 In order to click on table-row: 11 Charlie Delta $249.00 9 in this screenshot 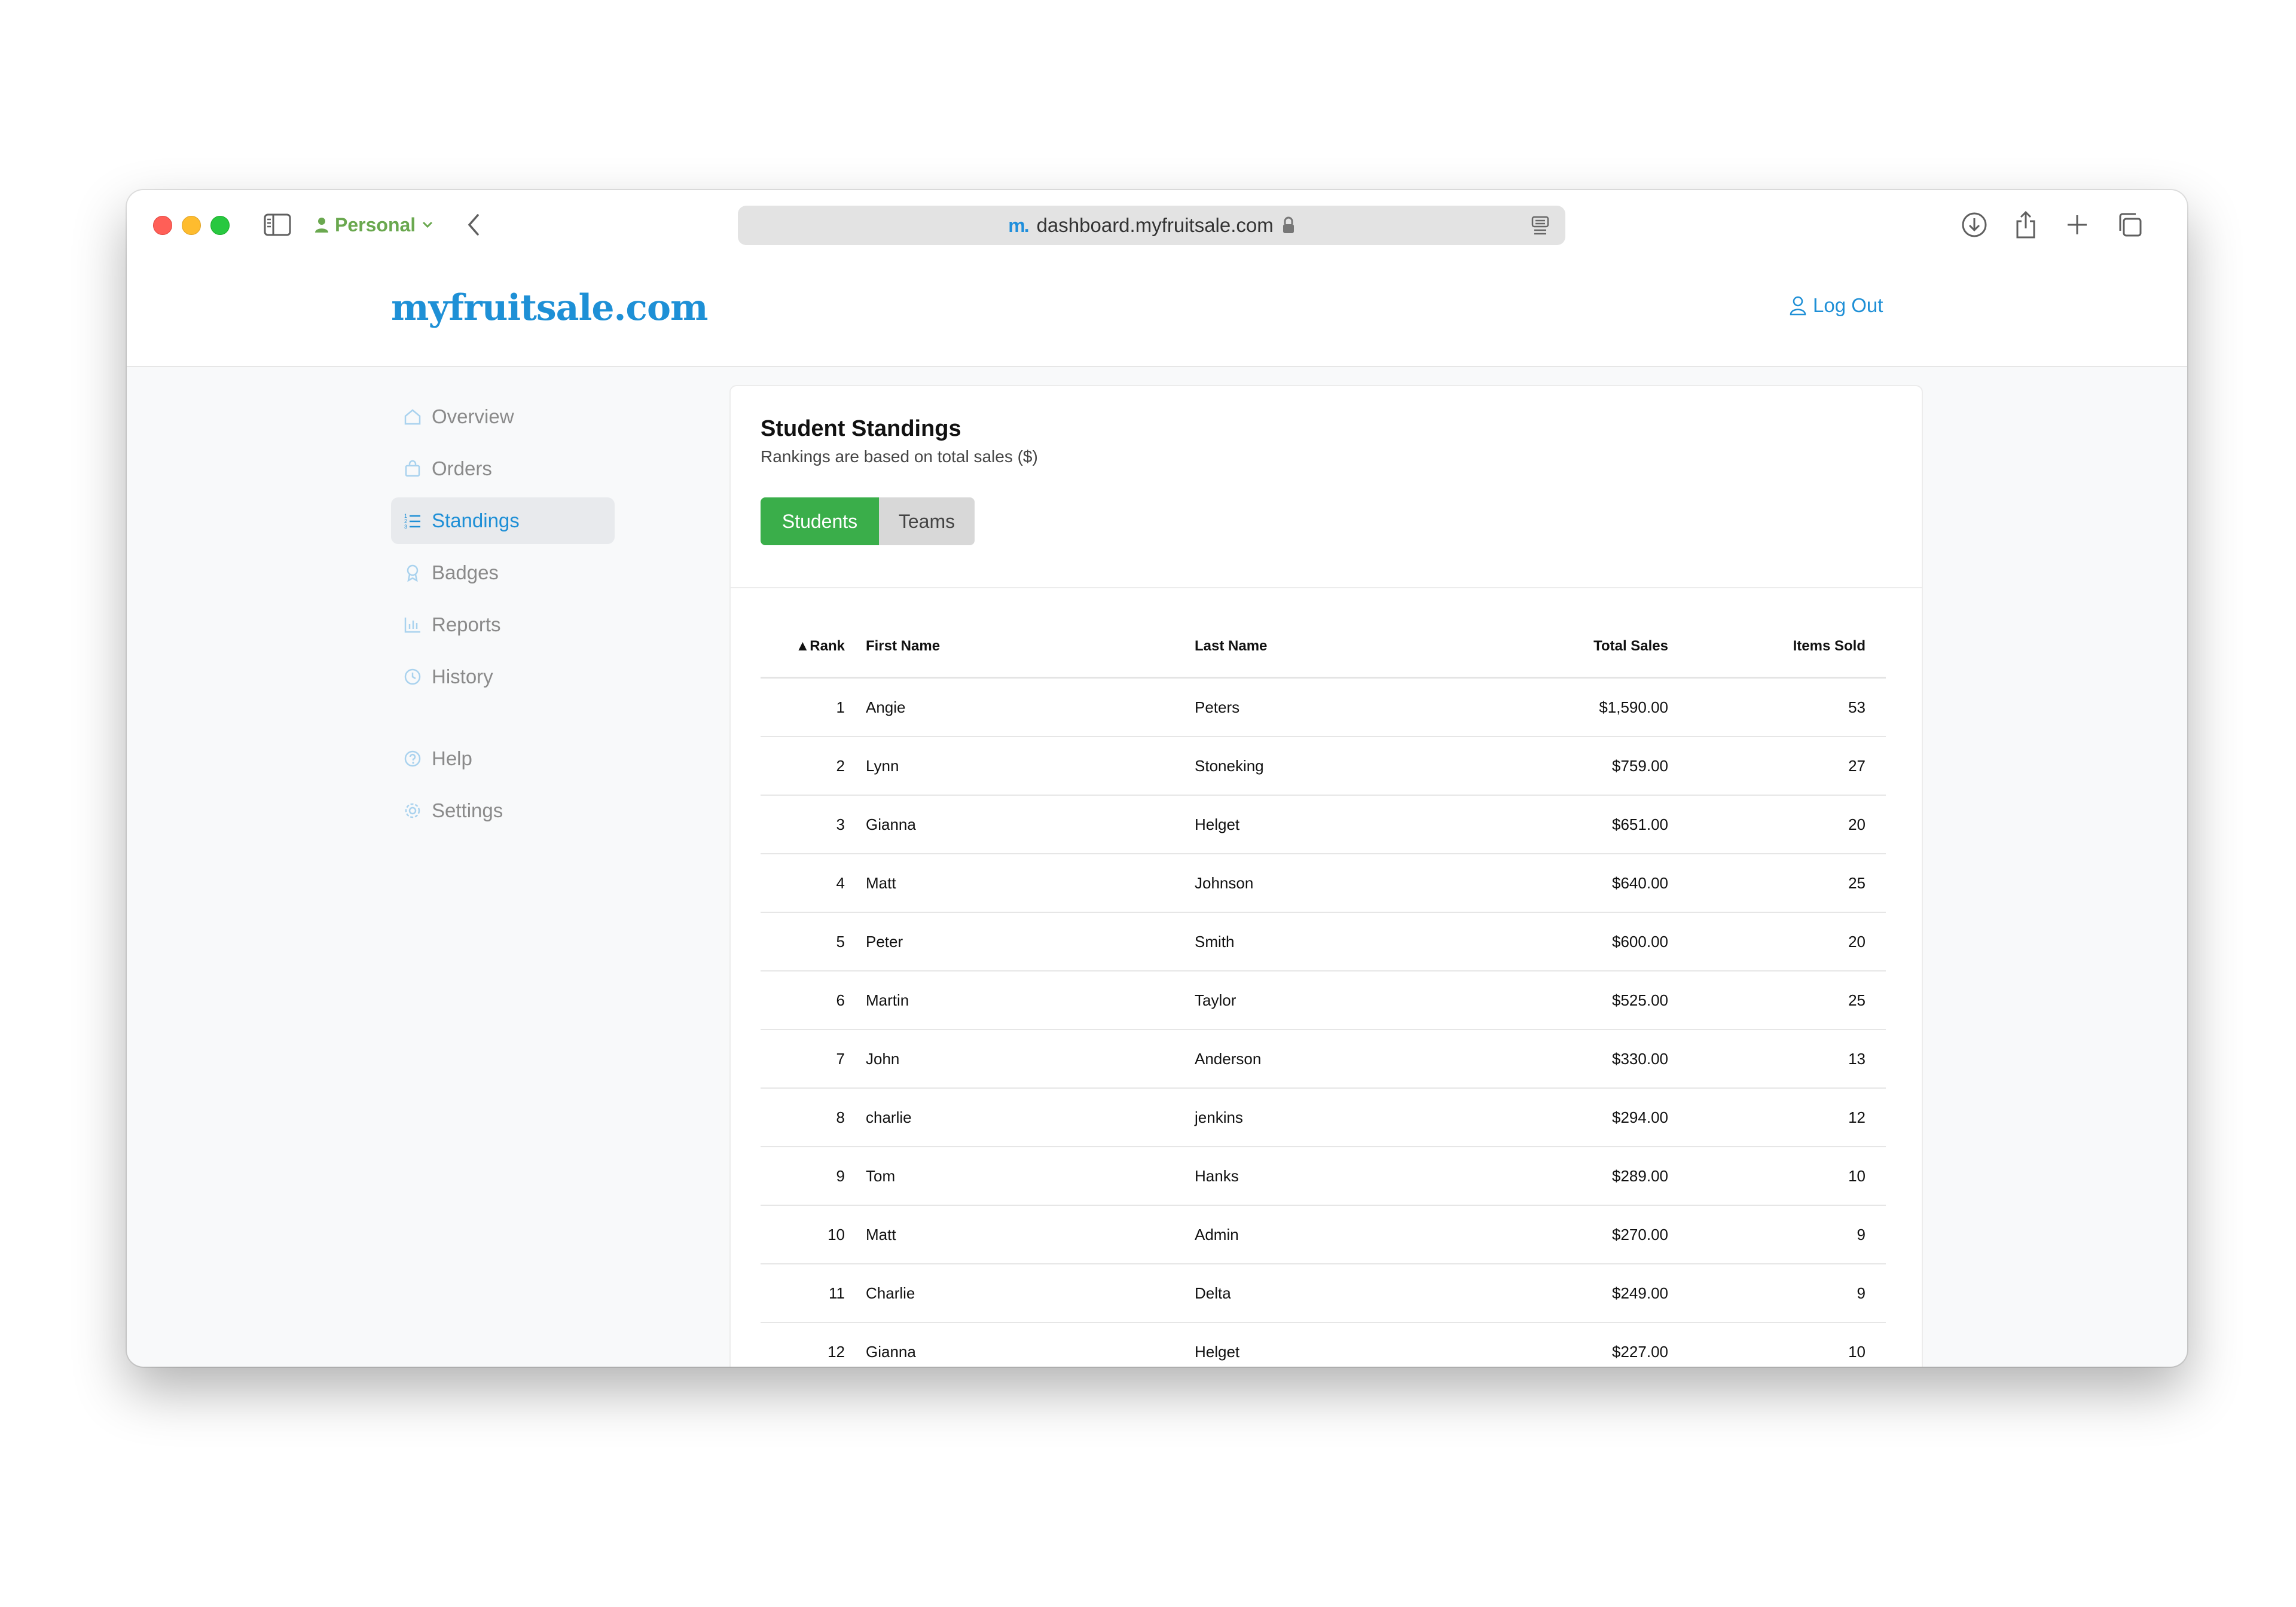, I will do `click(1323, 1293)`.